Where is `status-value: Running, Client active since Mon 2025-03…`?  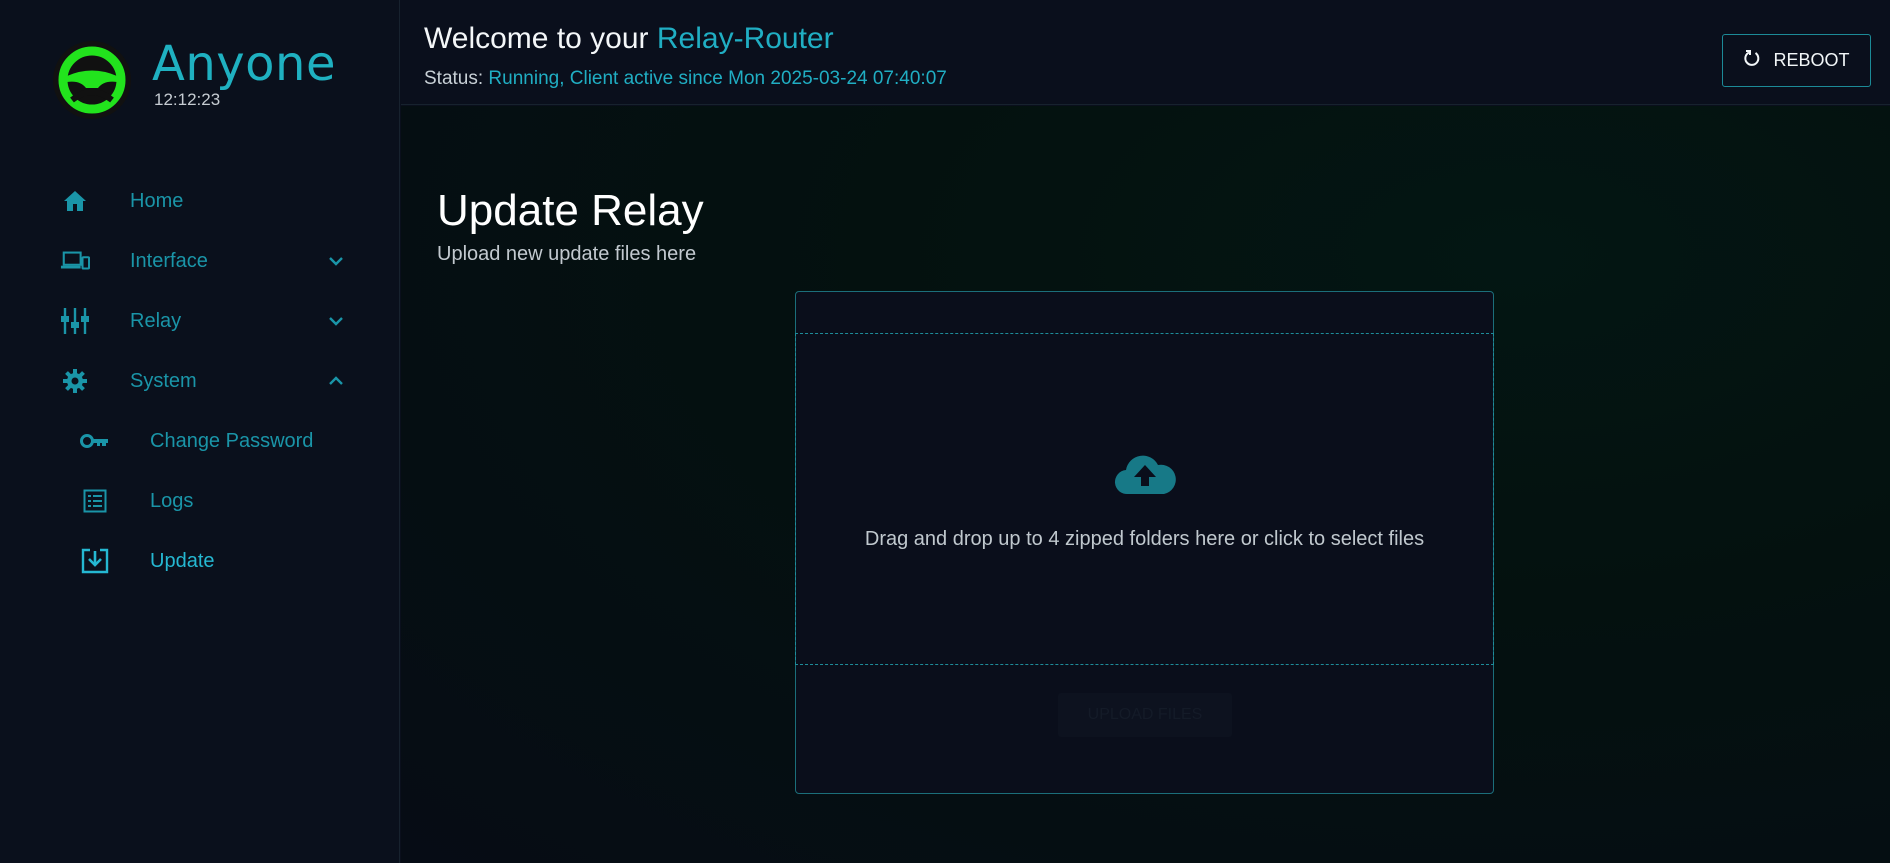 status-value: Running, Client active since Mon 2025-03… is located at coordinates (717, 78).